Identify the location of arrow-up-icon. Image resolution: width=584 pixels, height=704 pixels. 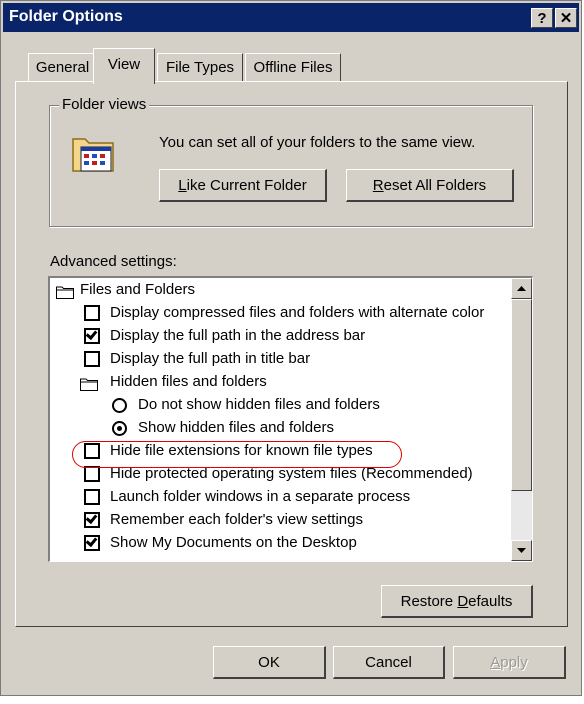
(521, 288).